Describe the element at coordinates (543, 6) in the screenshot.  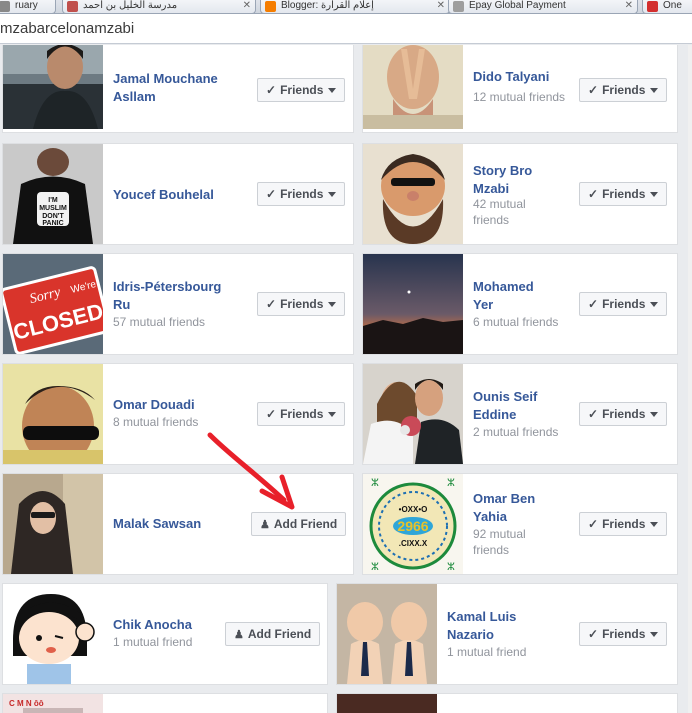
I see `browser-tab-4: Epay Global Payment ✕` at that location.